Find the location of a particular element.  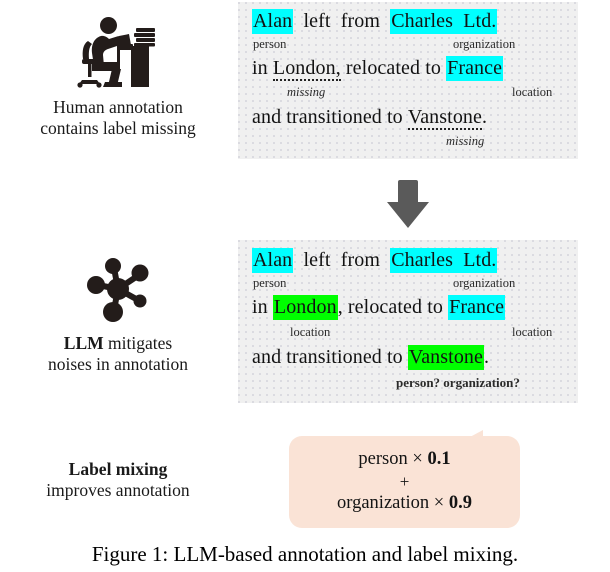

mixing-plus: + is located at coordinates (404, 481).